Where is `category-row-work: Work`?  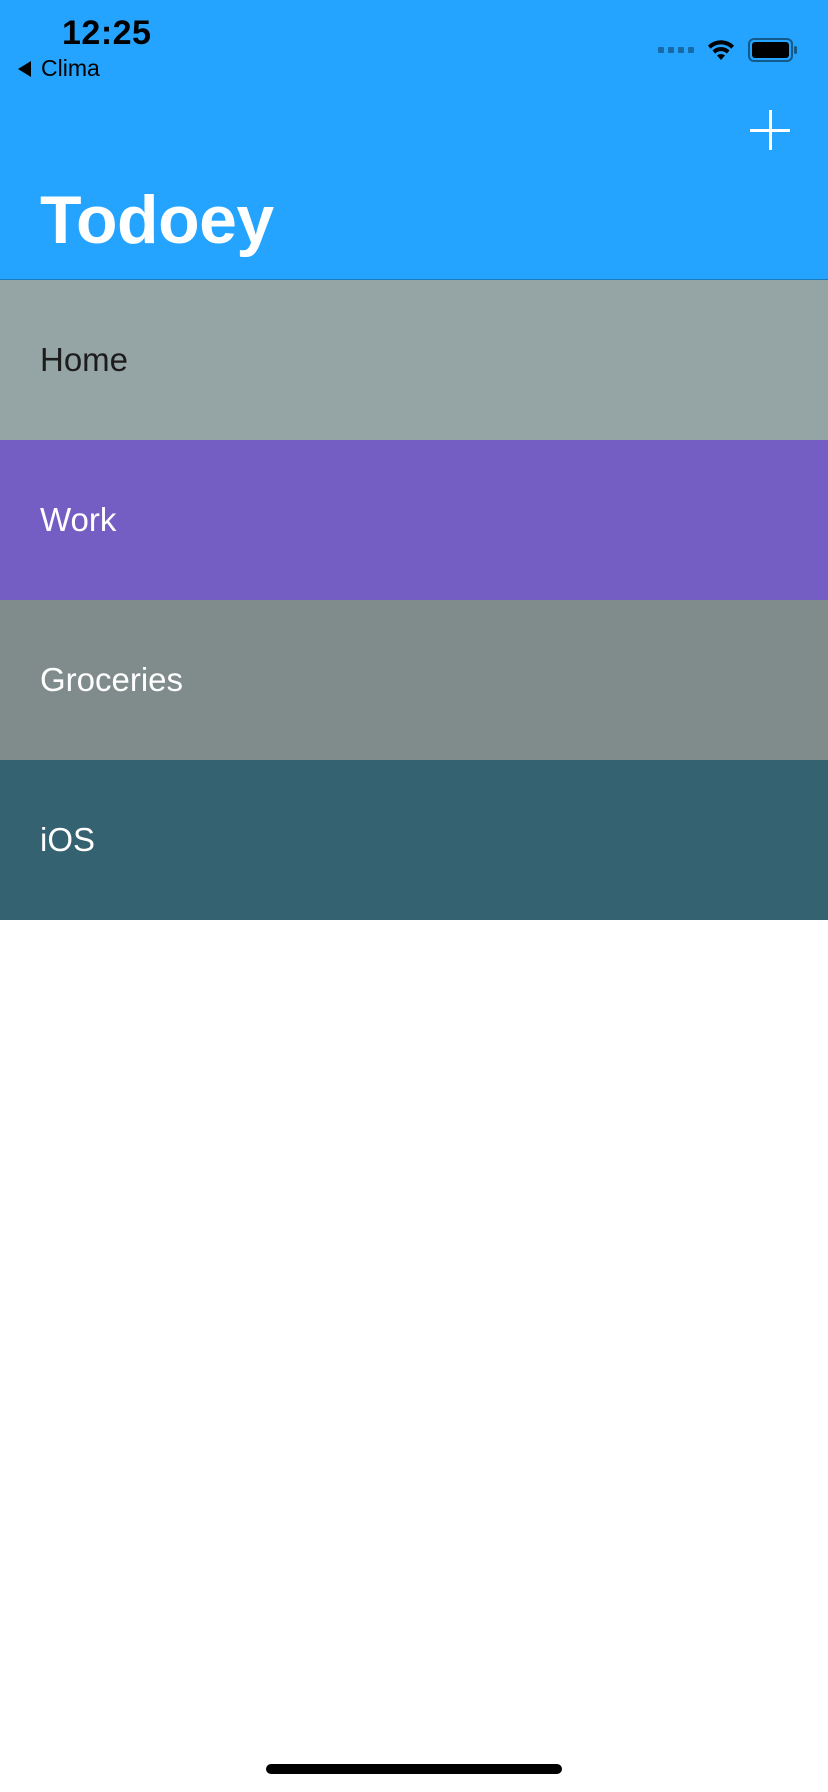 category-row-work: Work is located at coordinates (414, 520).